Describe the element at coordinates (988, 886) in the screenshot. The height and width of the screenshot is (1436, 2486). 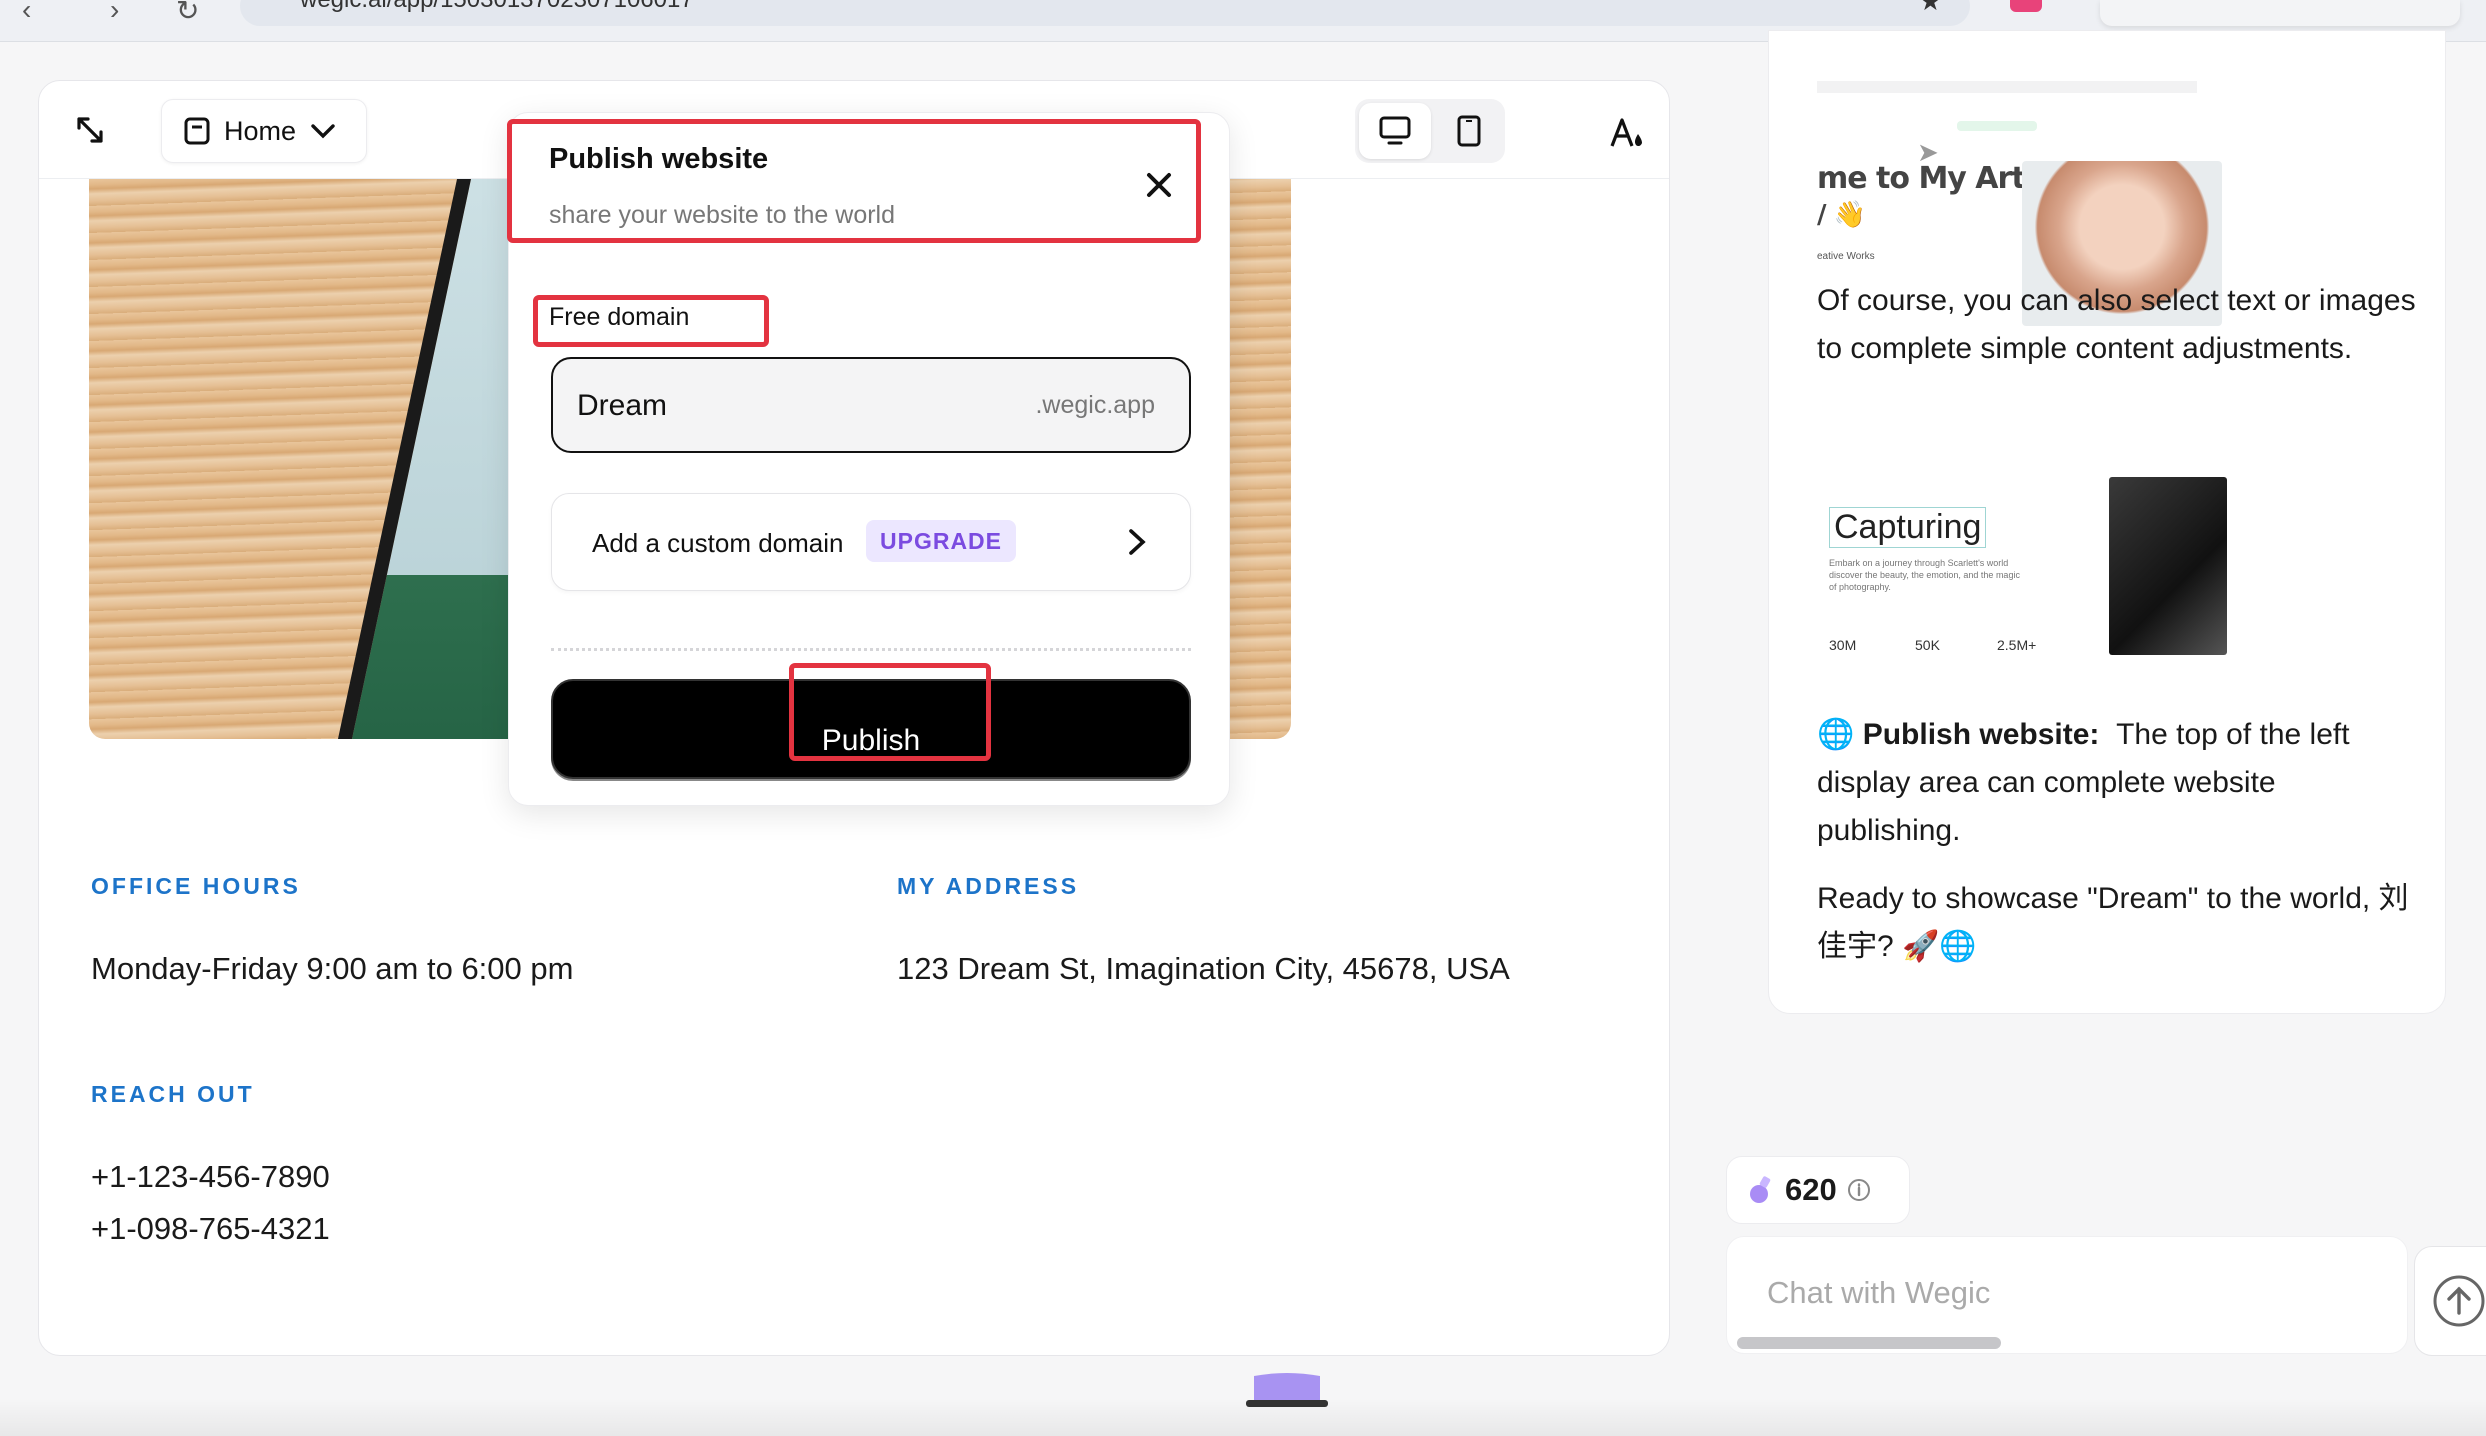
I see `address-heading: MY ADDRESS` at that location.